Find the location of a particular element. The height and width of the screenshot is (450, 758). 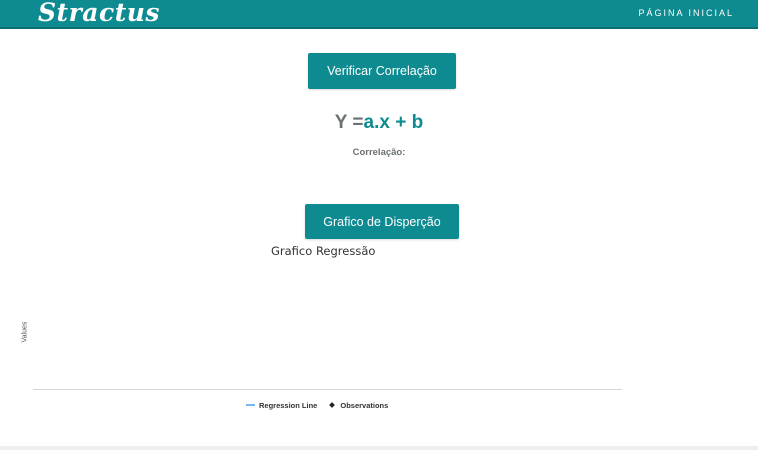

chart-x-axis-line is located at coordinates (327, 389).